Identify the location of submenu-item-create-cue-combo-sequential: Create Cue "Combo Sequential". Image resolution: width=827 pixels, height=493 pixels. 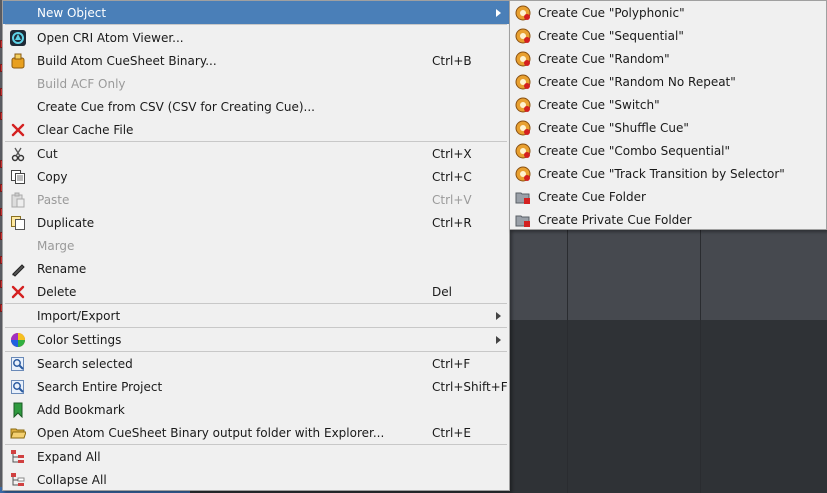
(668, 150).